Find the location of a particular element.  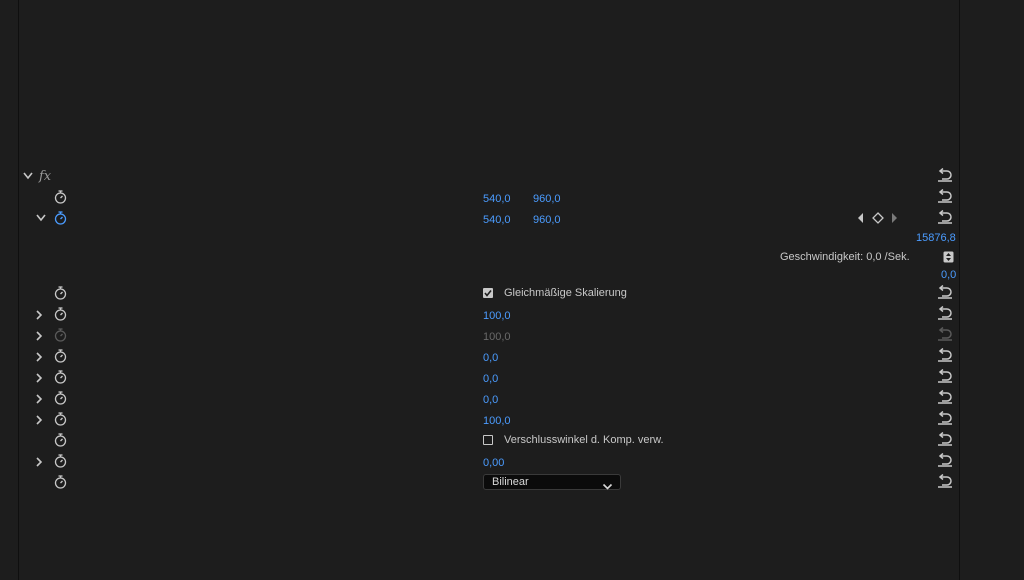

speed-min-value: 0,0 is located at coordinates (949, 275).